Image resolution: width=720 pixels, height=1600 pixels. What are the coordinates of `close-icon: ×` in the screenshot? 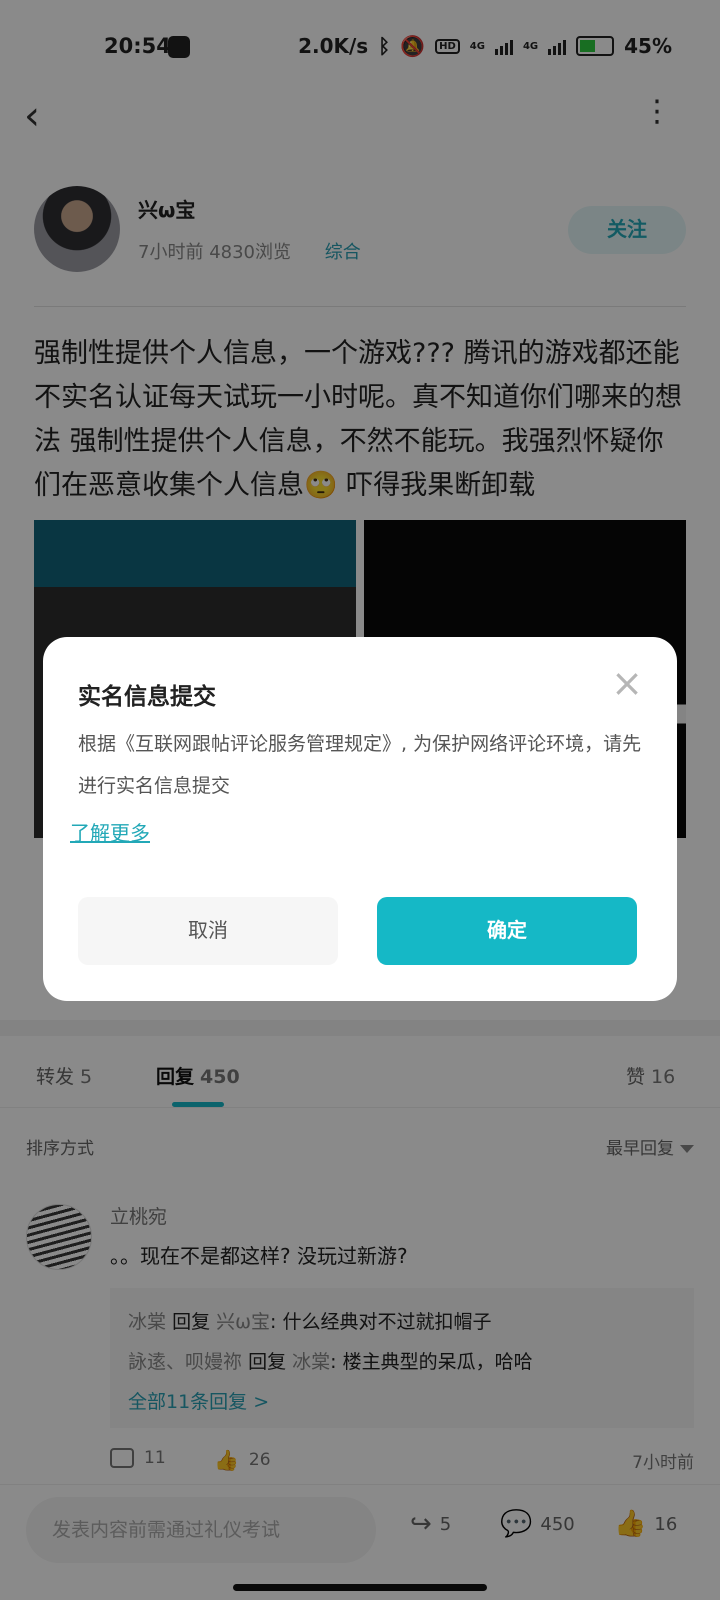 It's located at (627, 684).